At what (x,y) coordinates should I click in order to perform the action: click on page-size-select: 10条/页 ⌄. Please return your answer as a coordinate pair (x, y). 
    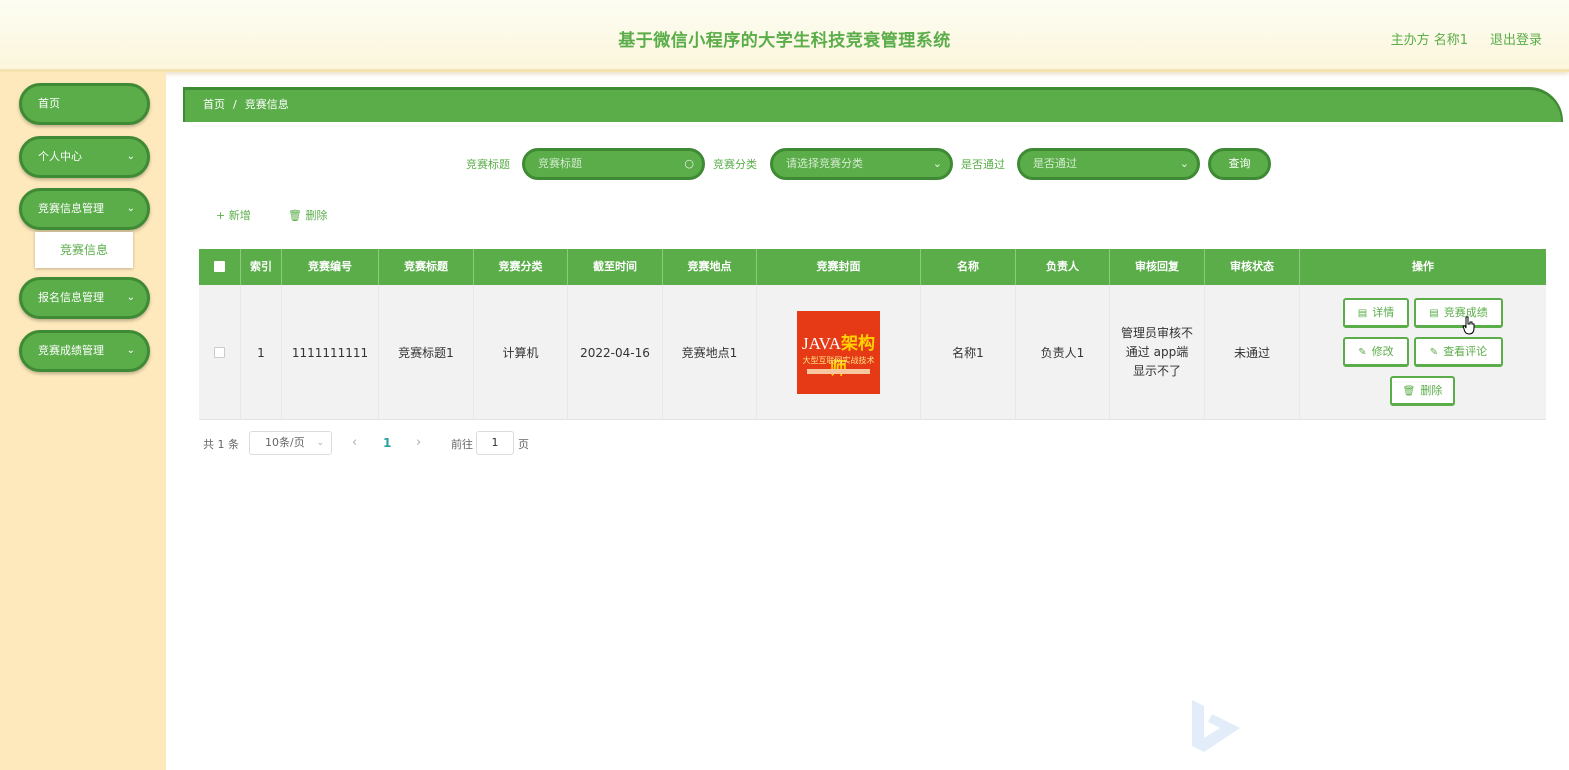
    Looking at the image, I should click on (290, 443).